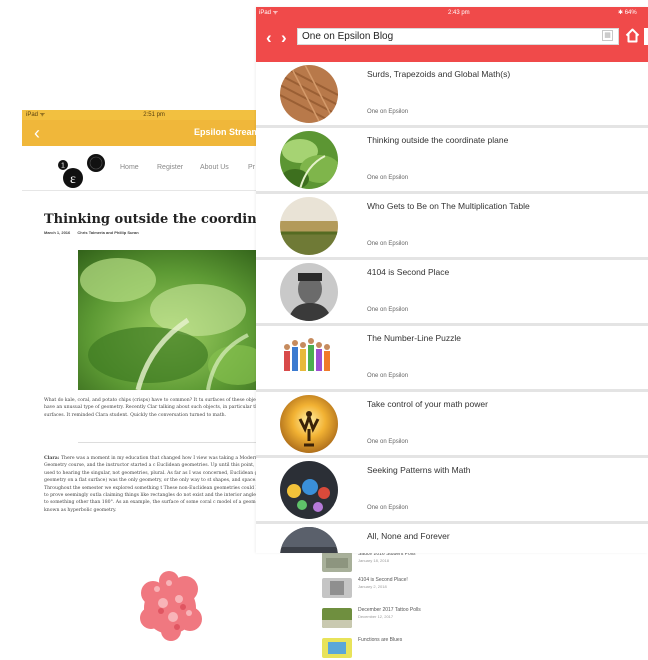 This screenshot has height=660, width=648. What do you see at coordinates (227, 132) in the screenshot?
I see `header-title: Epsilon Stream` at bounding box center [227, 132].